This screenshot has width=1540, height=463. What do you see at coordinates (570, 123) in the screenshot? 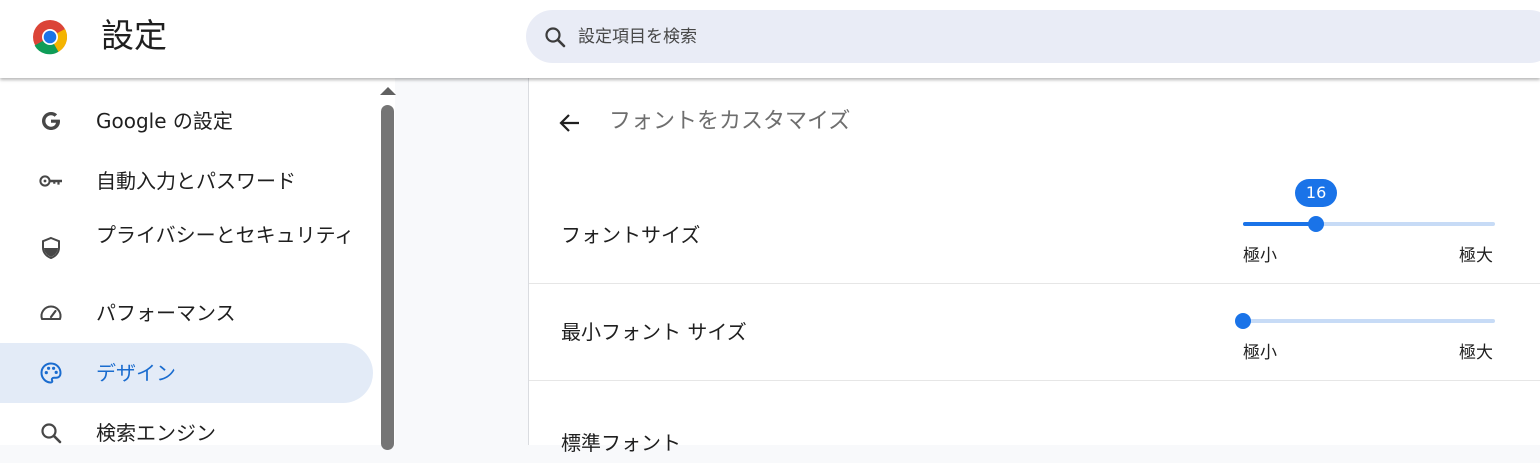
I see `back-arrow-icon` at bounding box center [570, 123].